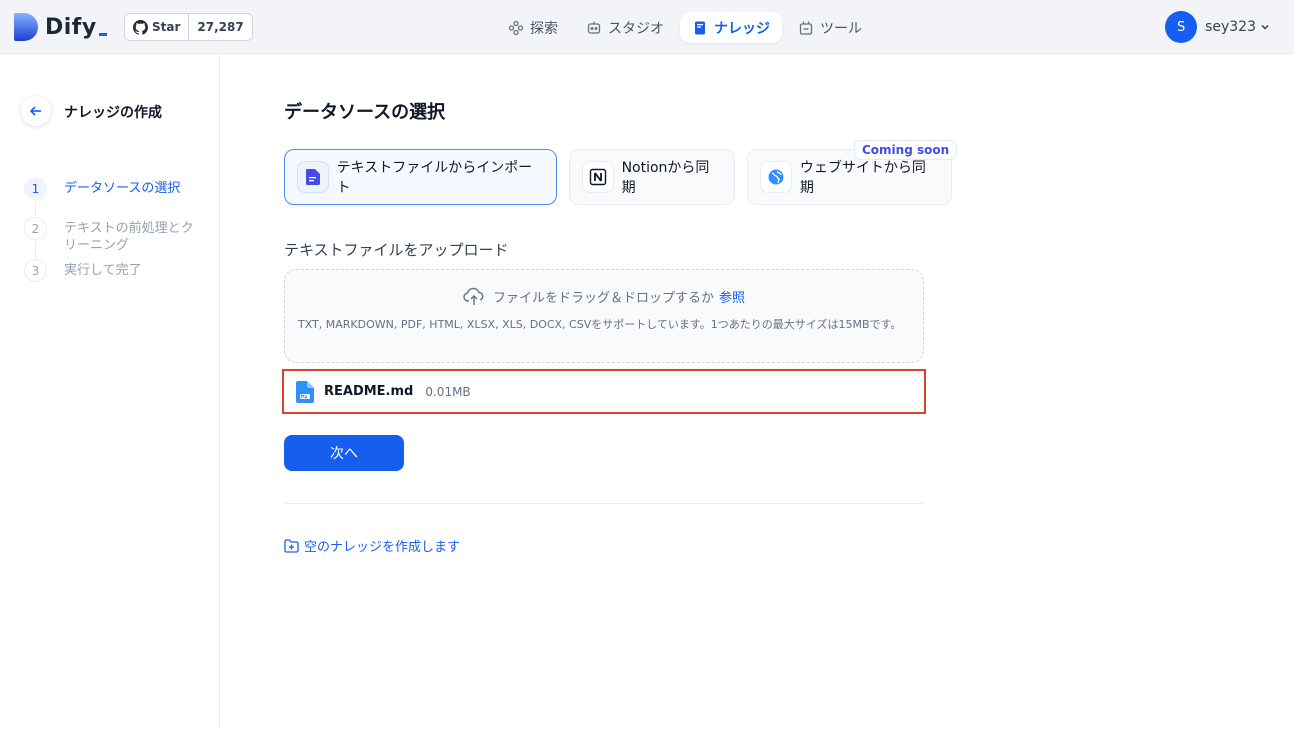 The width and height of the screenshot is (1294, 730). What do you see at coordinates (382, 547) in the screenshot?
I see `empty-link-label: 空のナレッジを作成します` at bounding box center [382, 547].